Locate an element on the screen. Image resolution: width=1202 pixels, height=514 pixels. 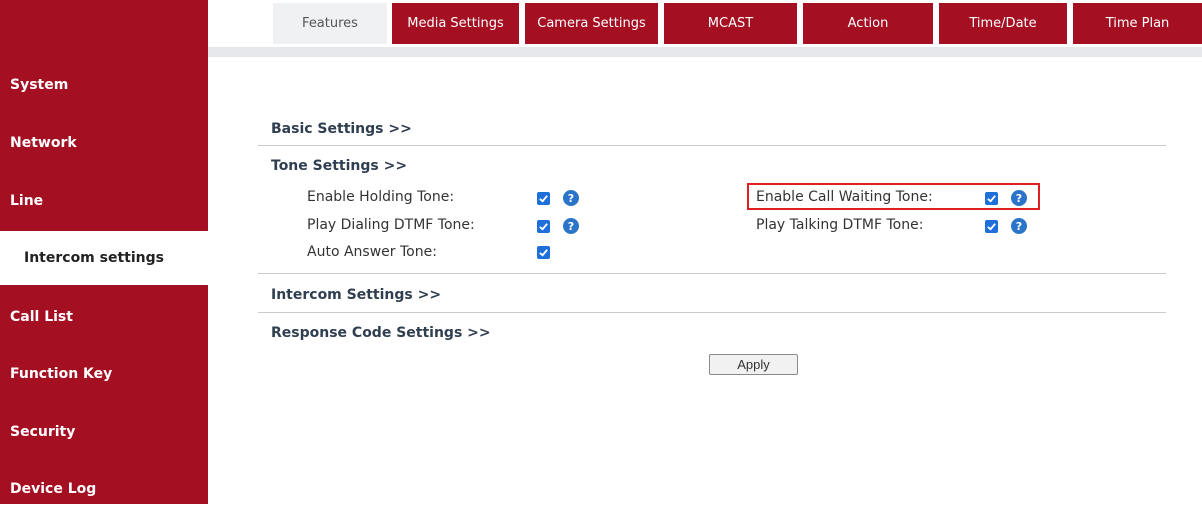
tab-bar-underline is located at coordinates (705, 52).